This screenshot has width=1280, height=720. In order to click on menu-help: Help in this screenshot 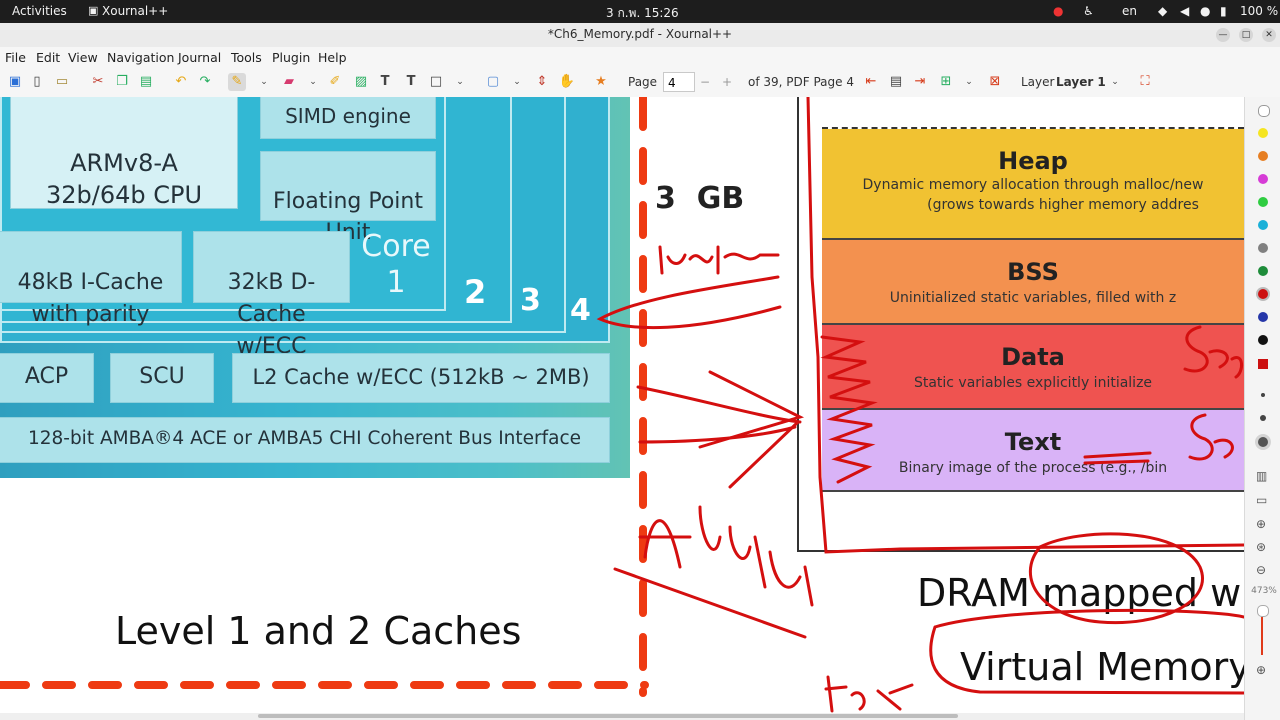, I will do `click(332, 57)`.